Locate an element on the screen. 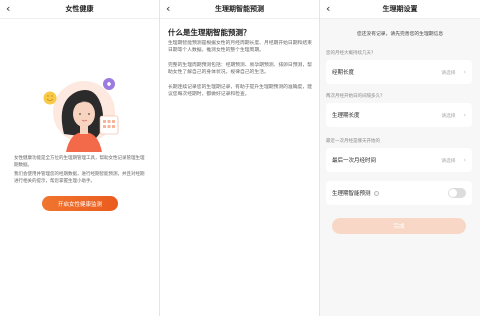 This screenshot has height=316, width=480. toggle-knob is located at coordinates (453, 193).